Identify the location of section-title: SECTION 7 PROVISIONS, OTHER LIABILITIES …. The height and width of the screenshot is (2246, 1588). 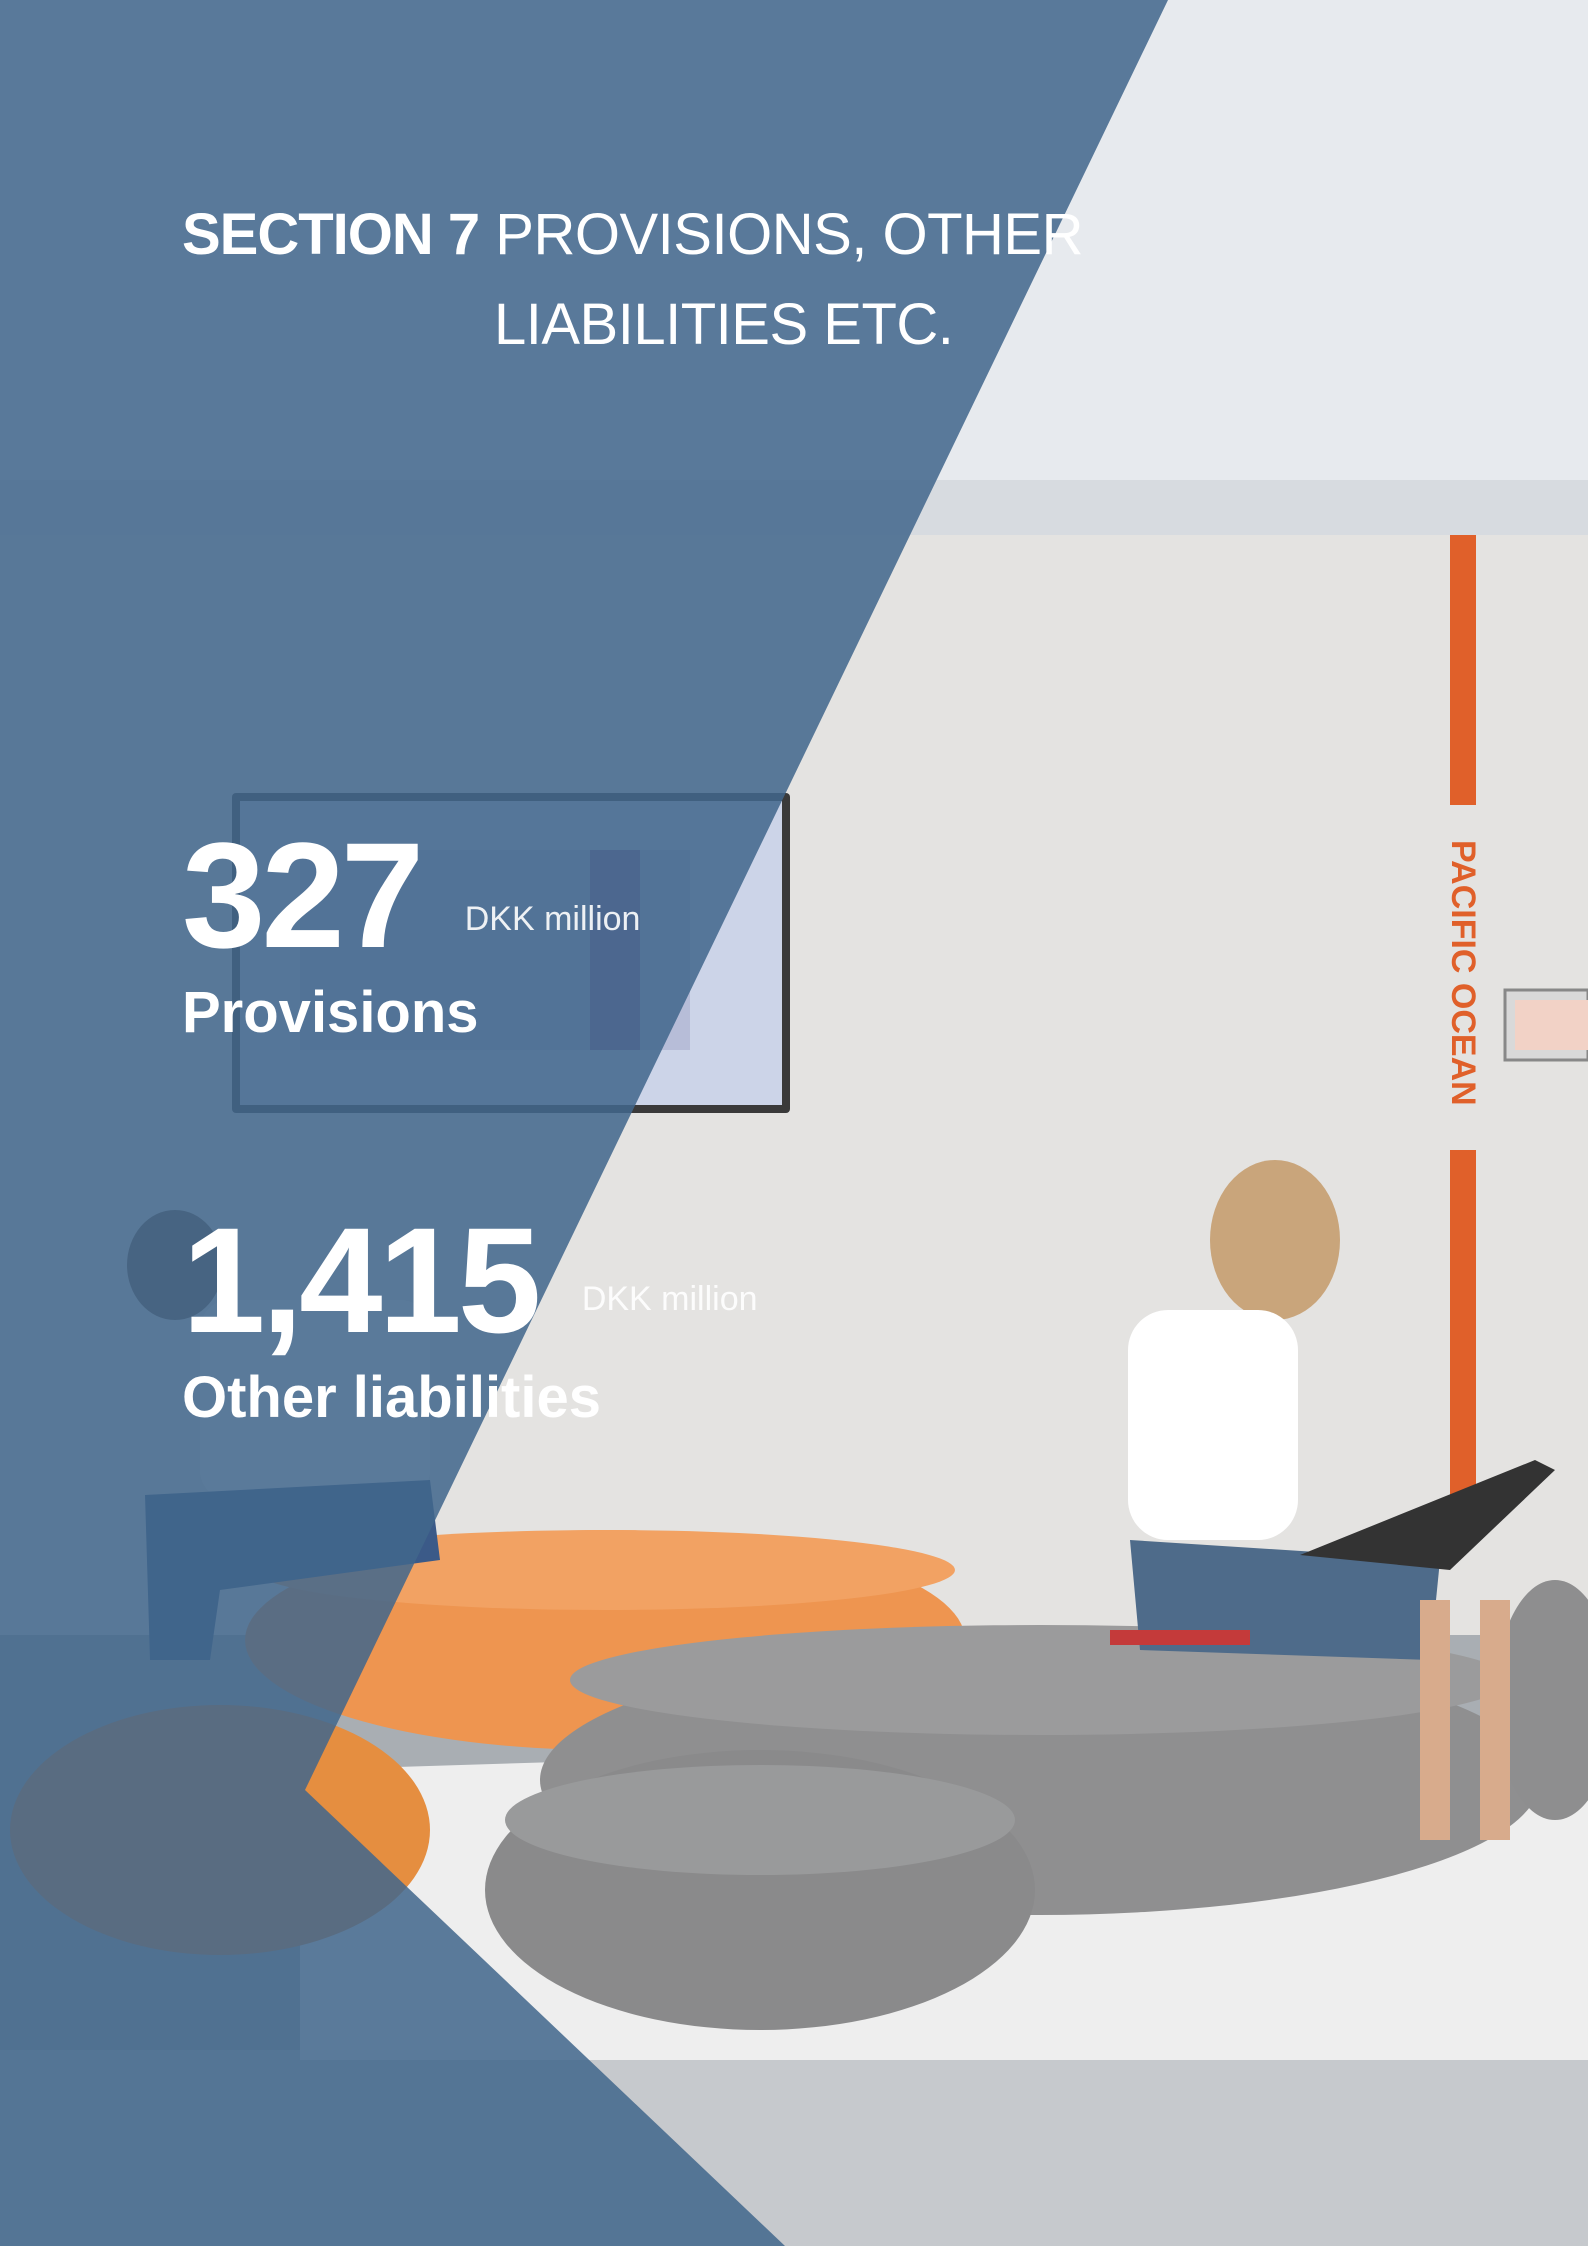
(632, 280).